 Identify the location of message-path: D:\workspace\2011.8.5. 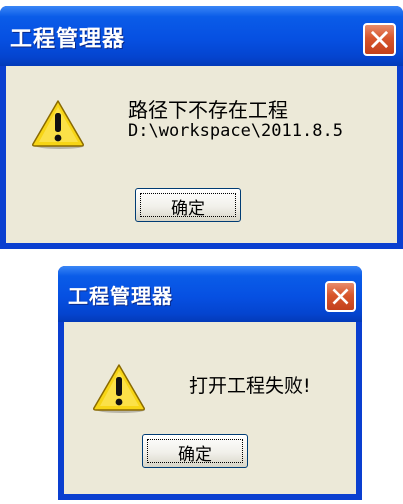
(235, 131).